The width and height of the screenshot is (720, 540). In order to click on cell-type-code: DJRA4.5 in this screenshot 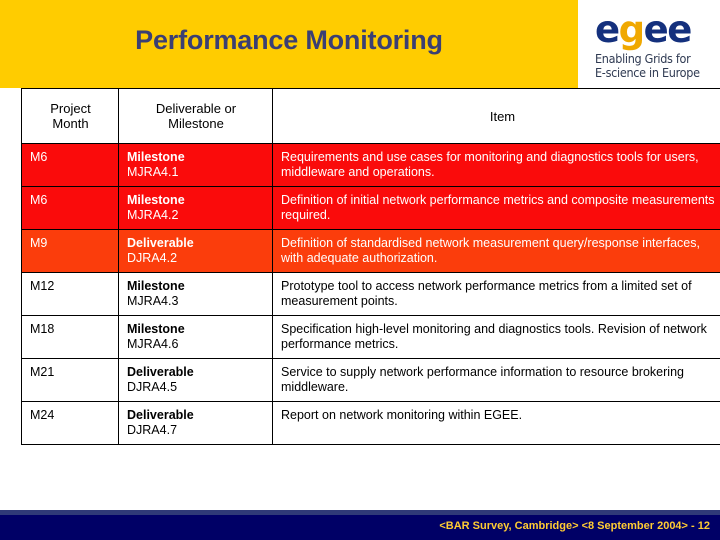, I will do `click(152, 387)`.